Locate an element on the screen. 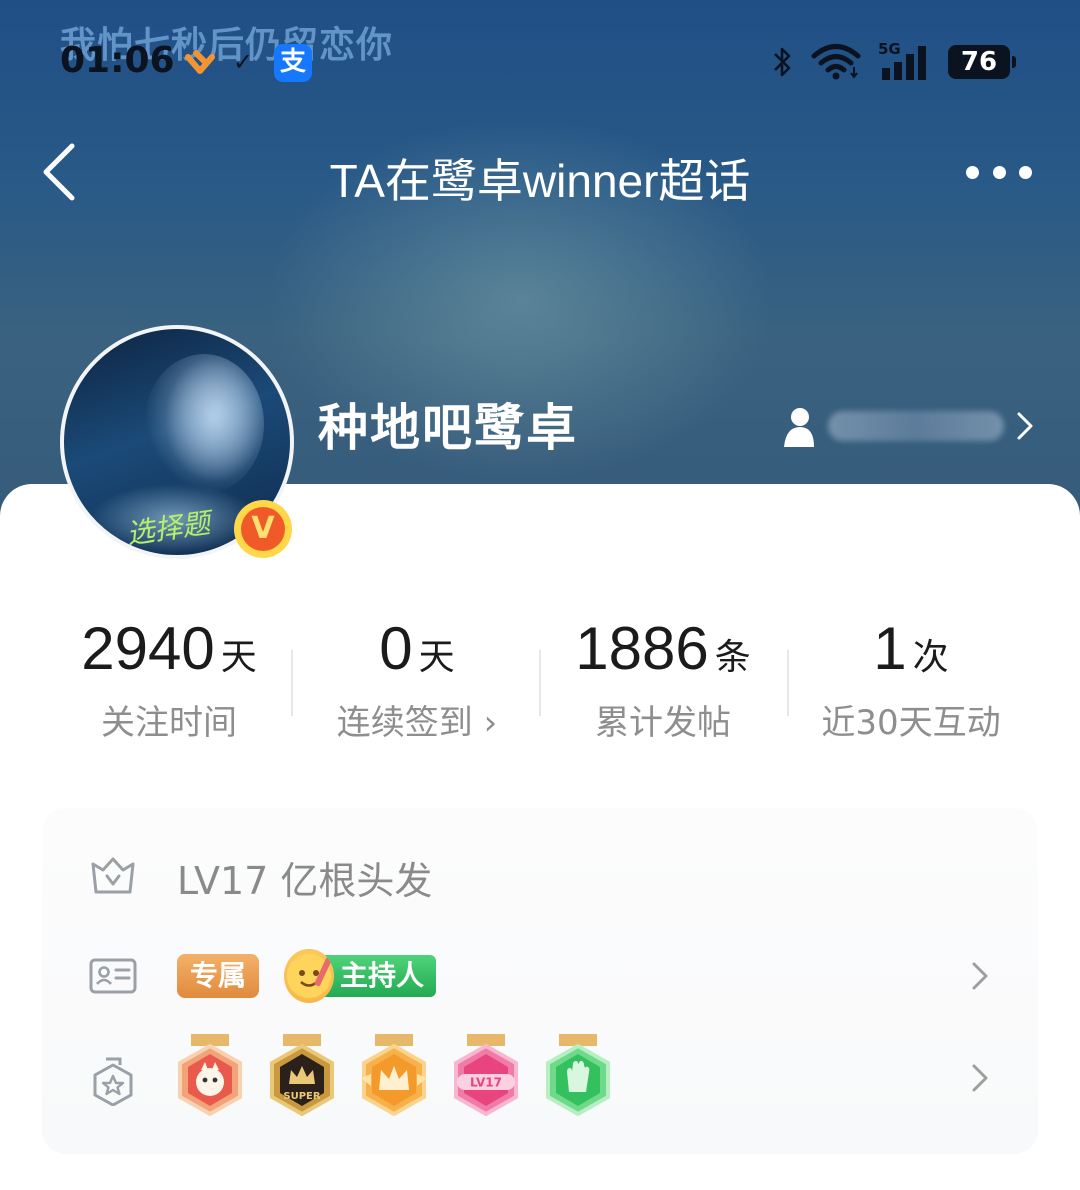 The width and height of the screenshot is (1080, 1190). host-tag-label: 主持人 is located at coordinates (379, 976).